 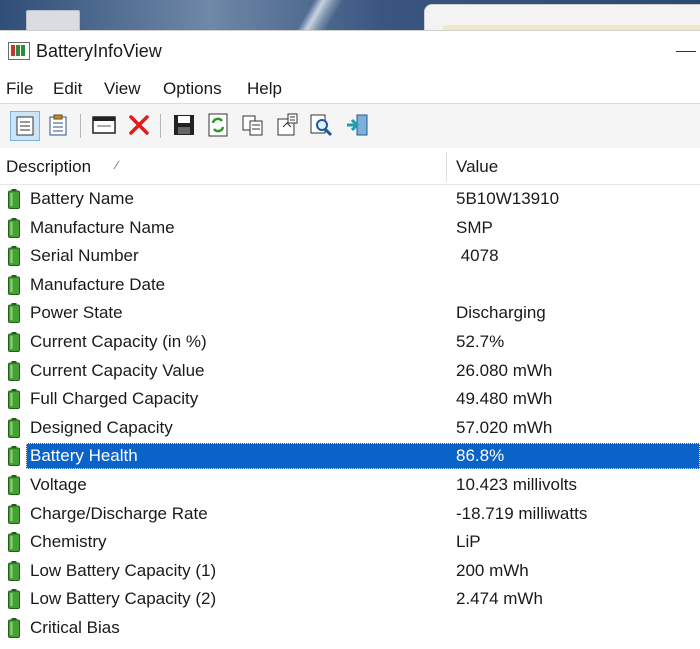 What do you see at coordinates (350, 599) in the screenshot?
I see `list-item: Low Battery Capacity (2) 2.474 mWh` at bounding box center [350, 599].